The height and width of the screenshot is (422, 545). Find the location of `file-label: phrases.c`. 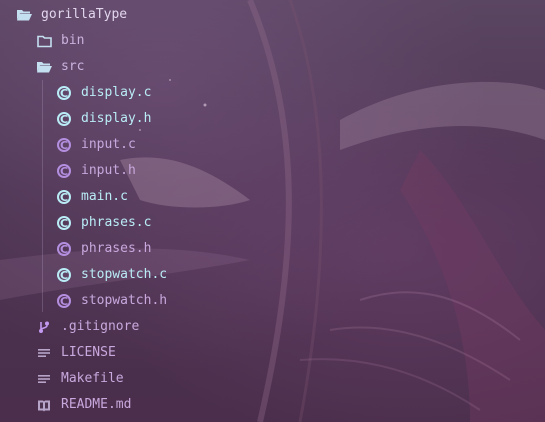

file-label: phrases.c is located at coordinates (116, 222).